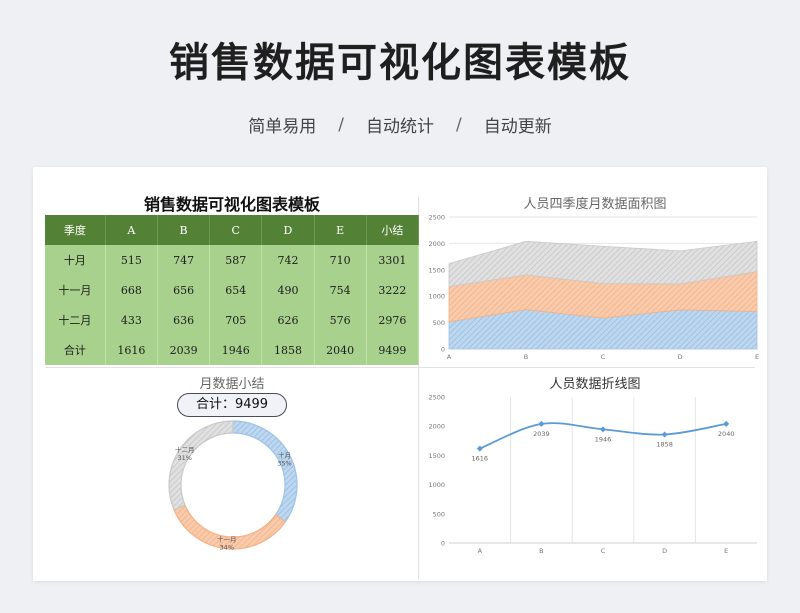 The image size is (800, 613). What do you see at coordinates (75, 260) in the screenshot?
I see `table-cell: 十月` at bounding box center [75, 260].